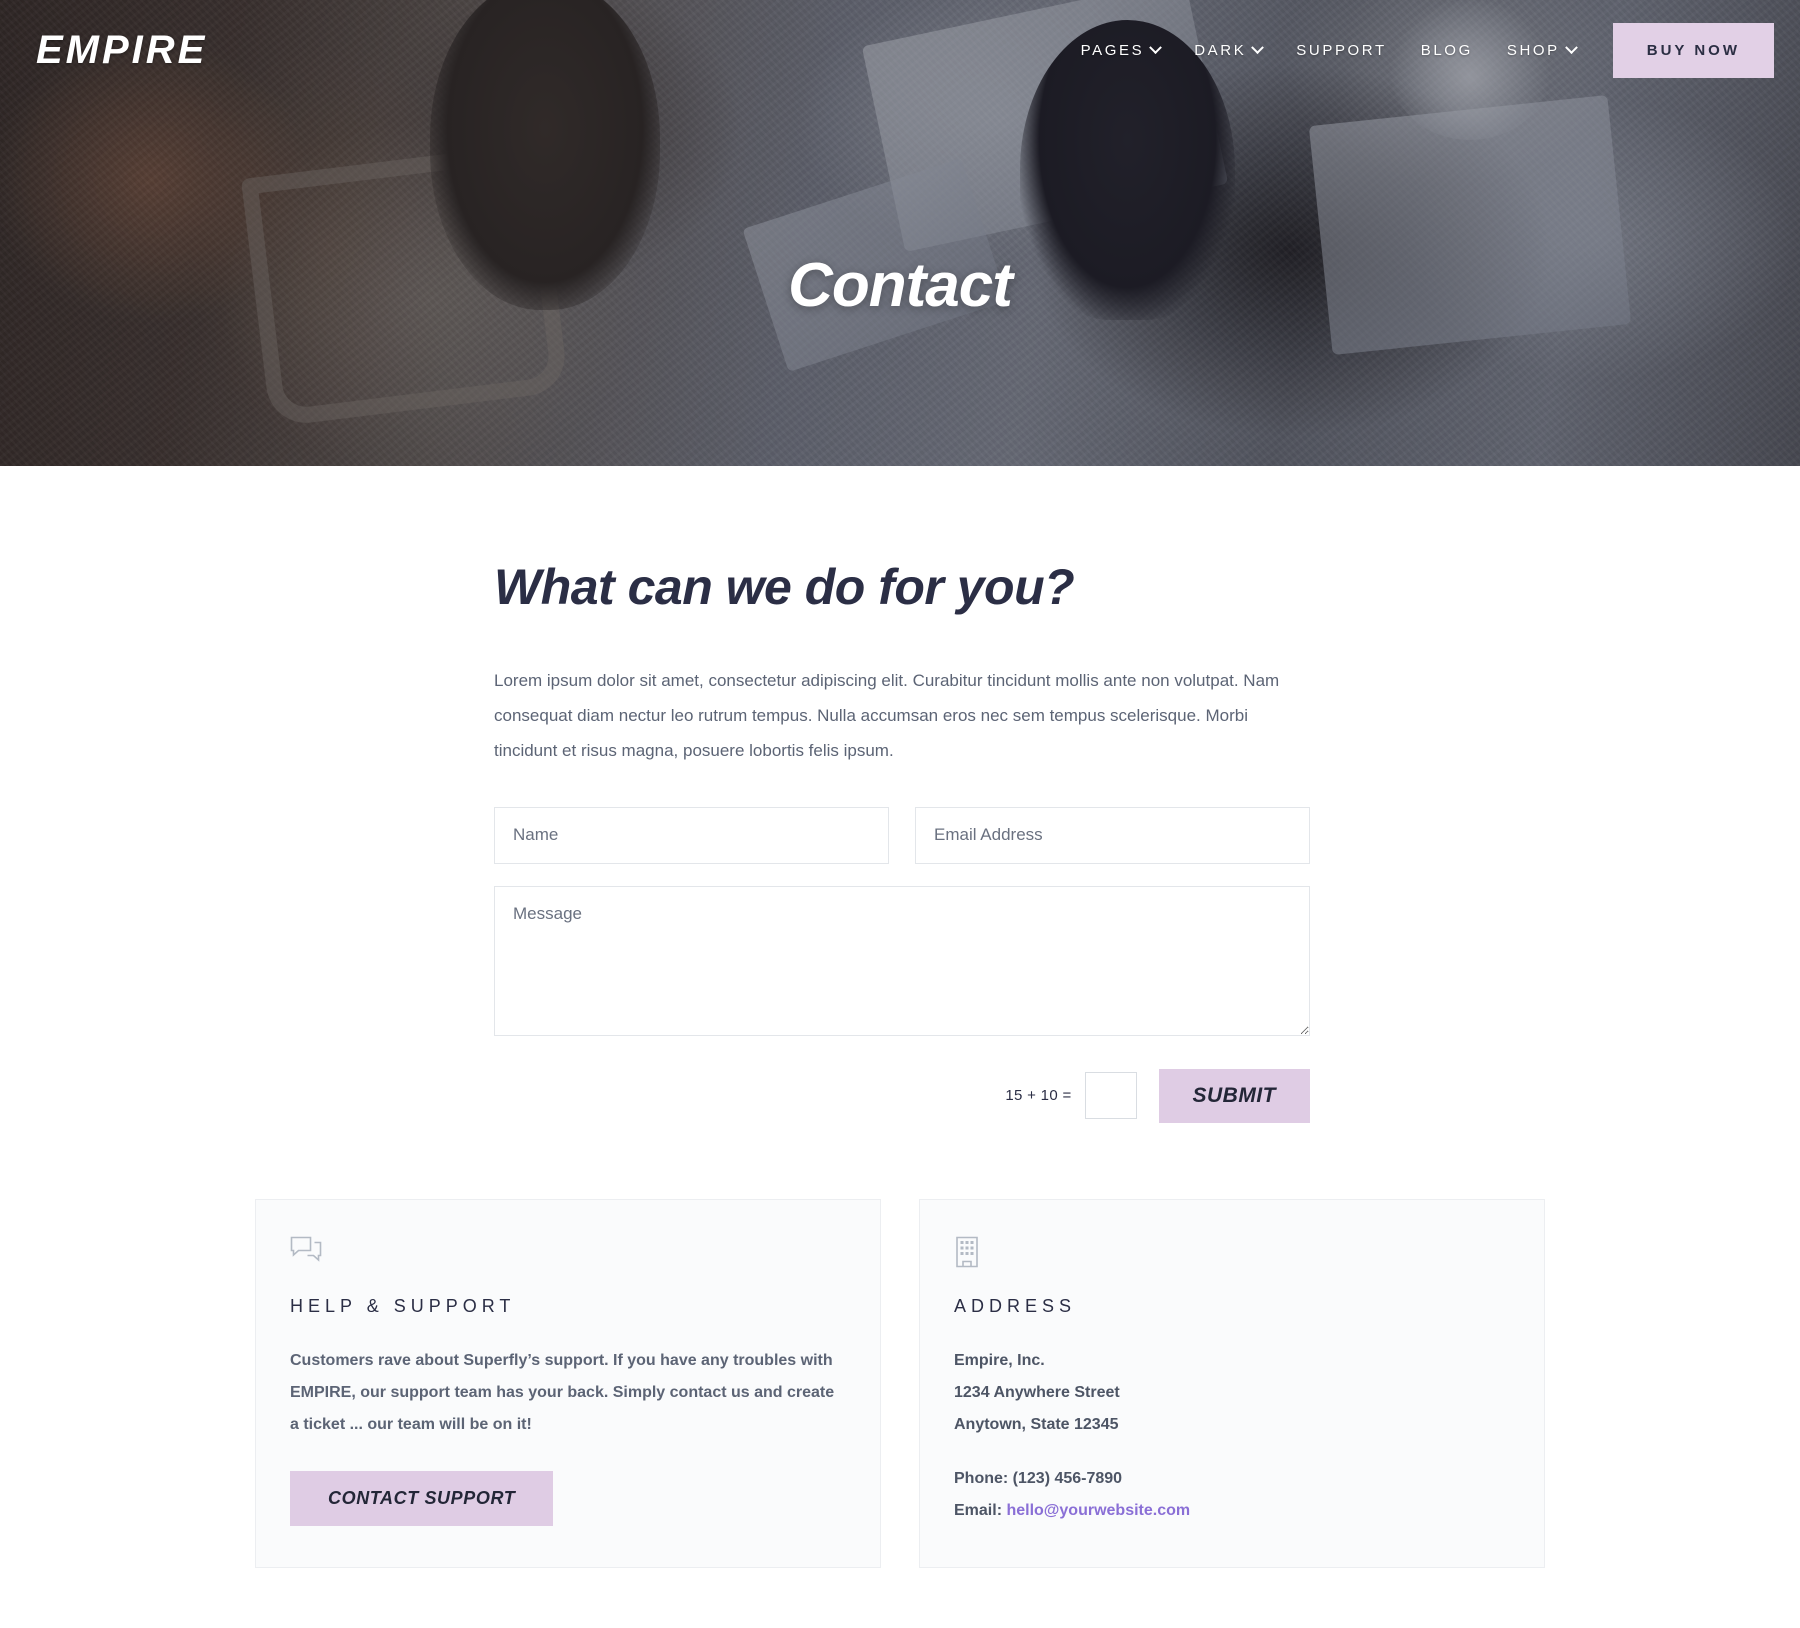 Image resolution: width=1800 pixels, height=1628 pixels. Describe the element at coordinates (1098, 1510) in the screenshot. I see `email-link: hello@yourwebsite.com` at that location.